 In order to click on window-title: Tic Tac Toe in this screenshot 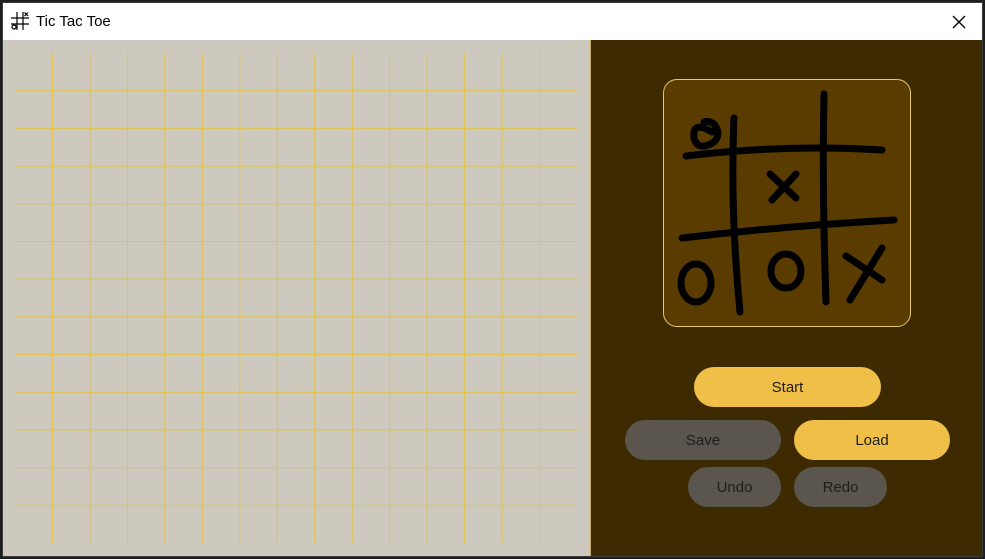, I will do `click(73, 21)`.